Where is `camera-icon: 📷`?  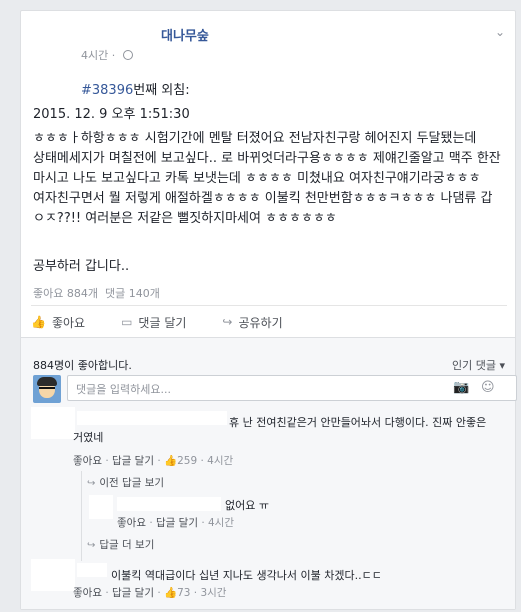 camera-icon: 📷 is located at coordinates (461, 387).